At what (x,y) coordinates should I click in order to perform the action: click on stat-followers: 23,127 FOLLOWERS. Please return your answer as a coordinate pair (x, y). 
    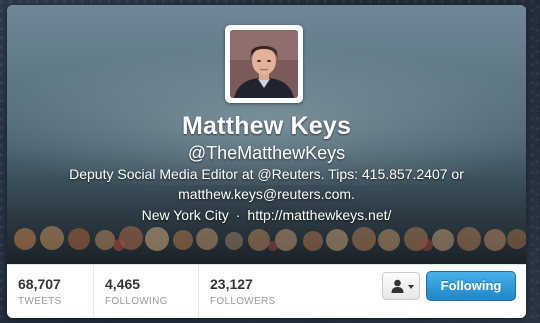
    Looking at the image, I should click on (253, 291).